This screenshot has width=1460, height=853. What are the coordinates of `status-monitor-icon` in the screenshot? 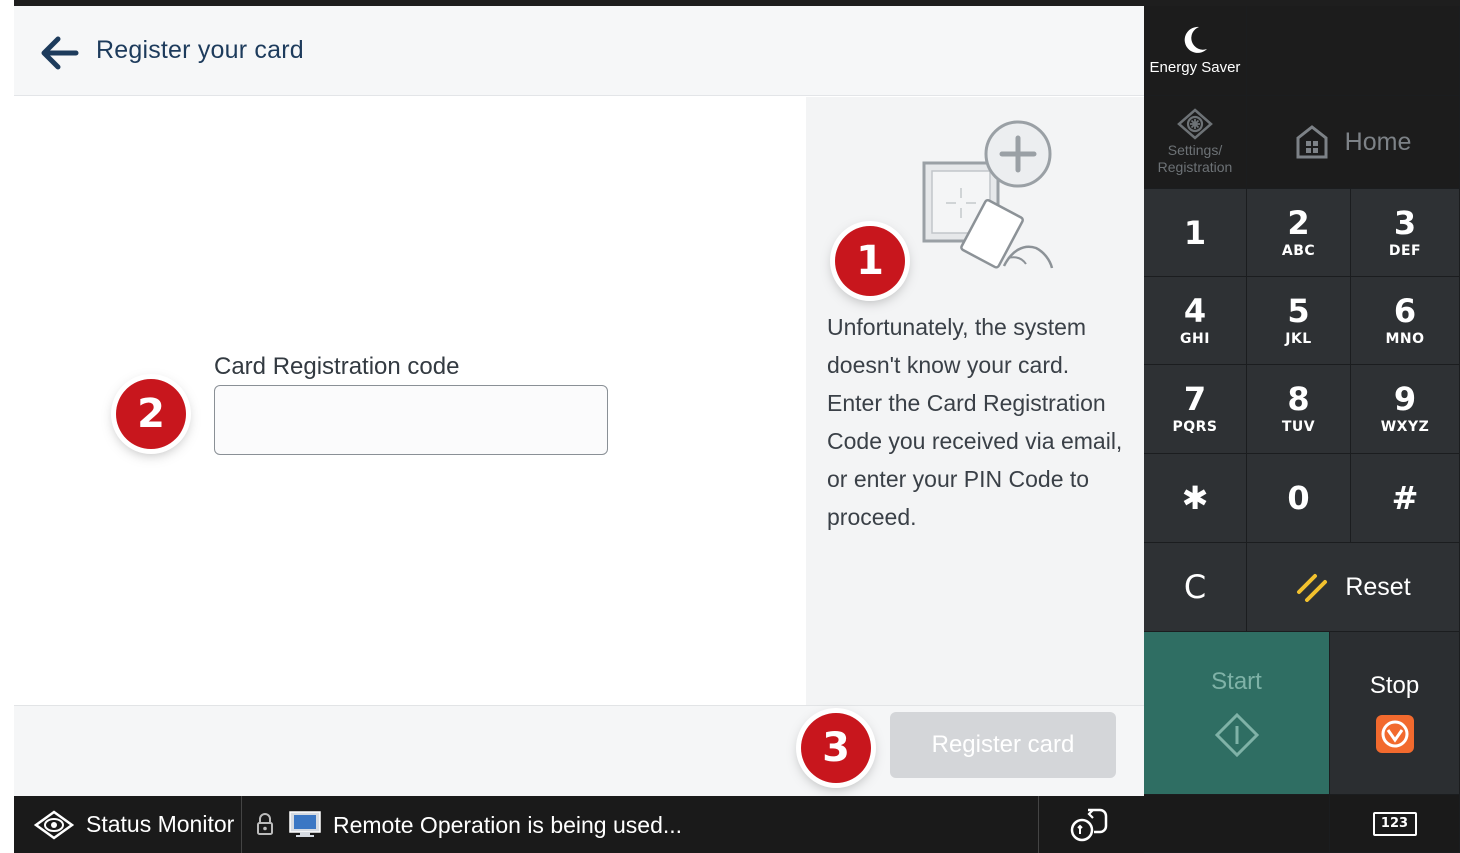 It's located at (54, 824).